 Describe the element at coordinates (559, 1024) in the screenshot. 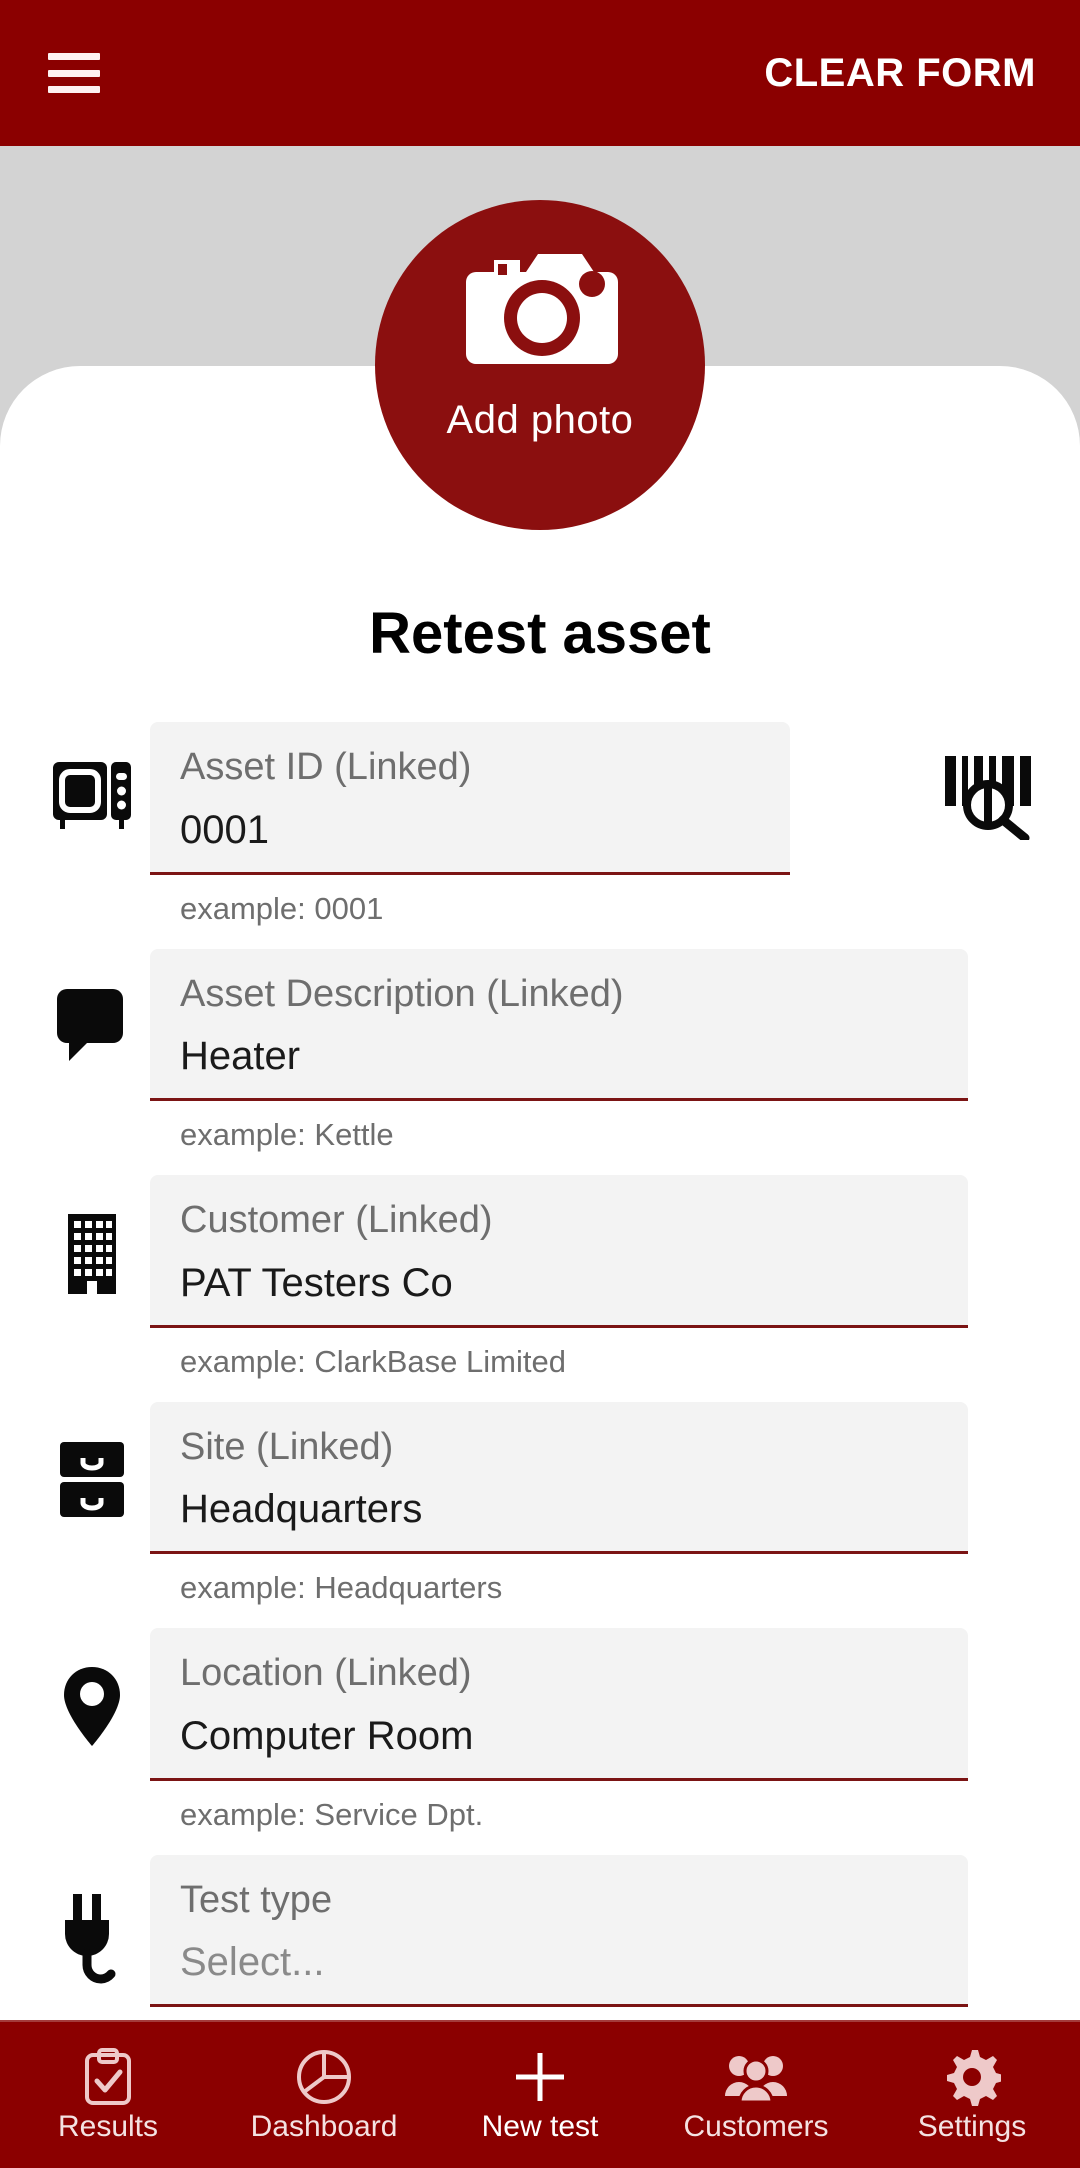

I see `asset-description-input: Asset Description (Linked) Heater` at that location.